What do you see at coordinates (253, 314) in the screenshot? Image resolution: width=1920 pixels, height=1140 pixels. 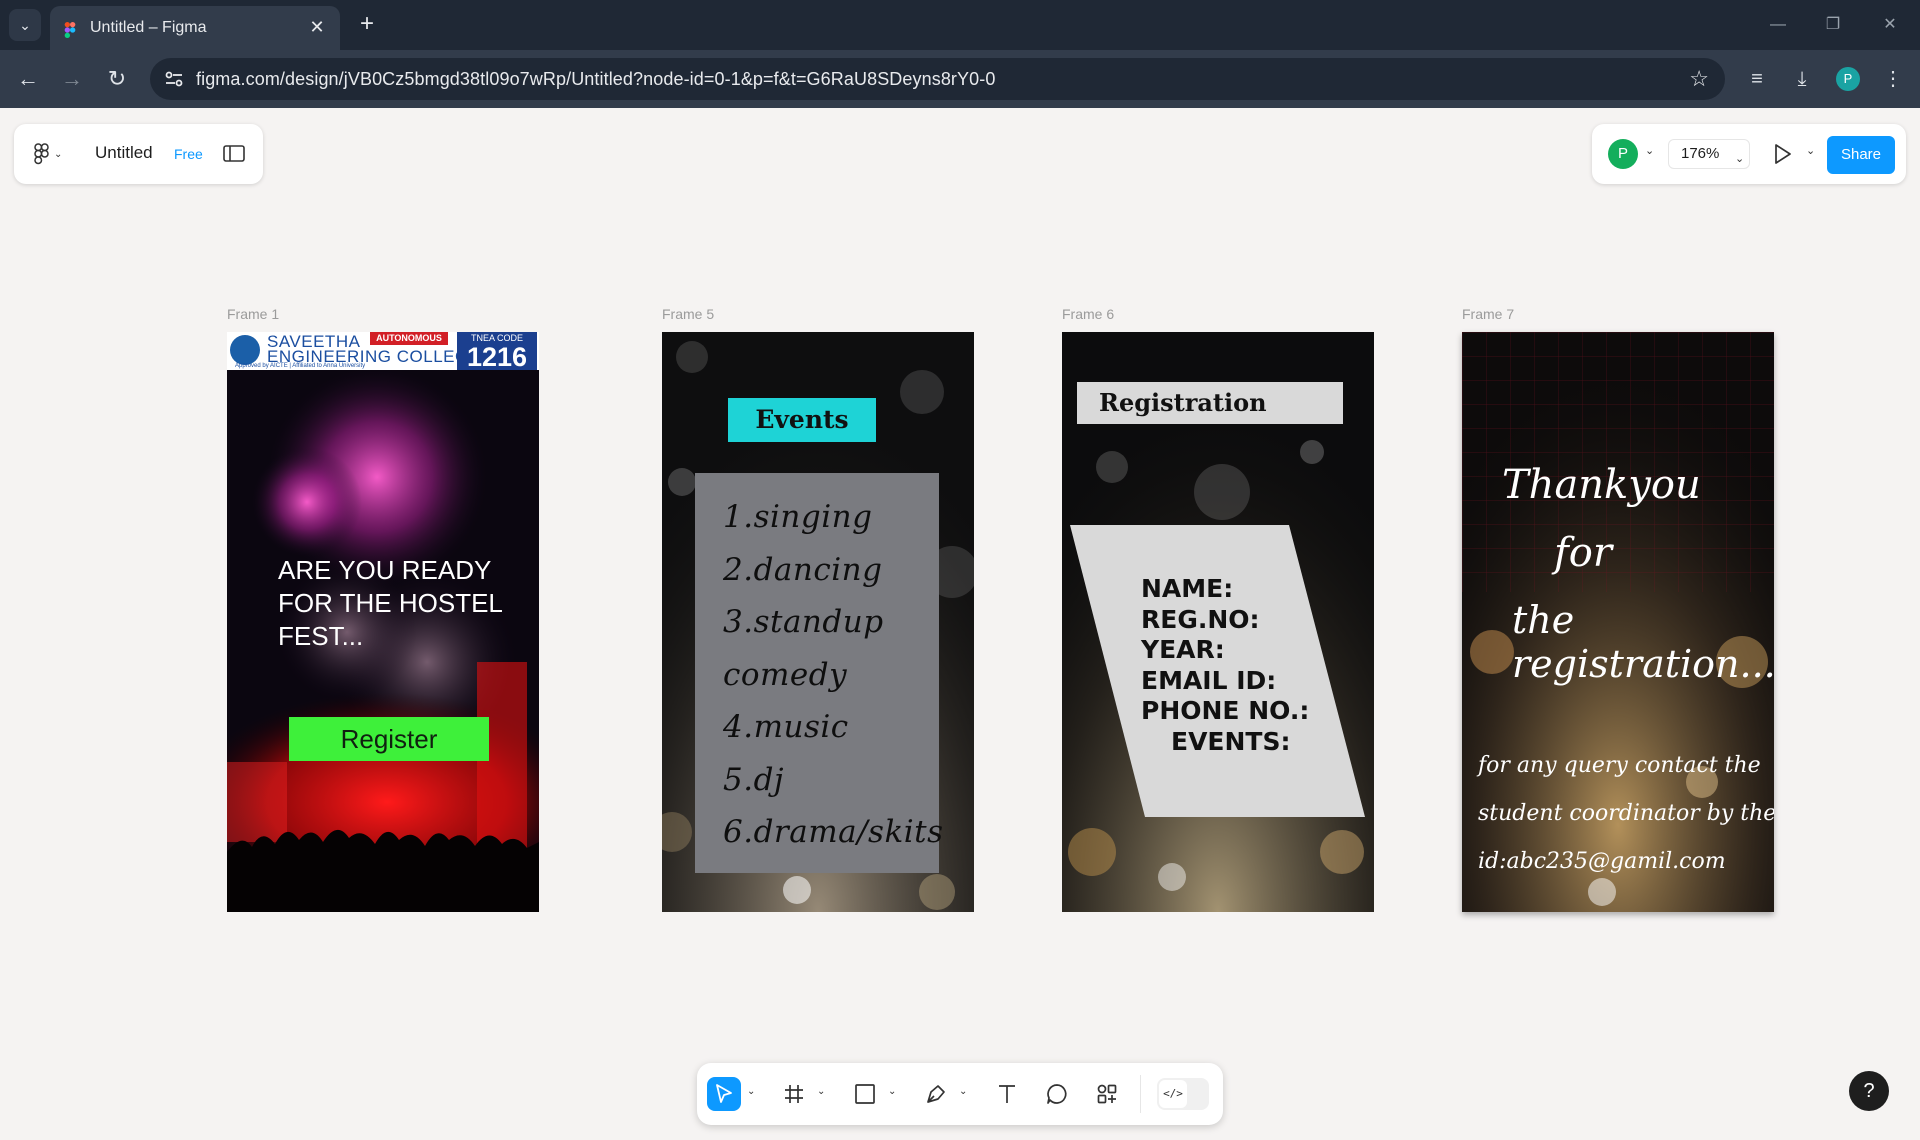 I see `frame-label: Frame 1` at bounding box center [253, 314].